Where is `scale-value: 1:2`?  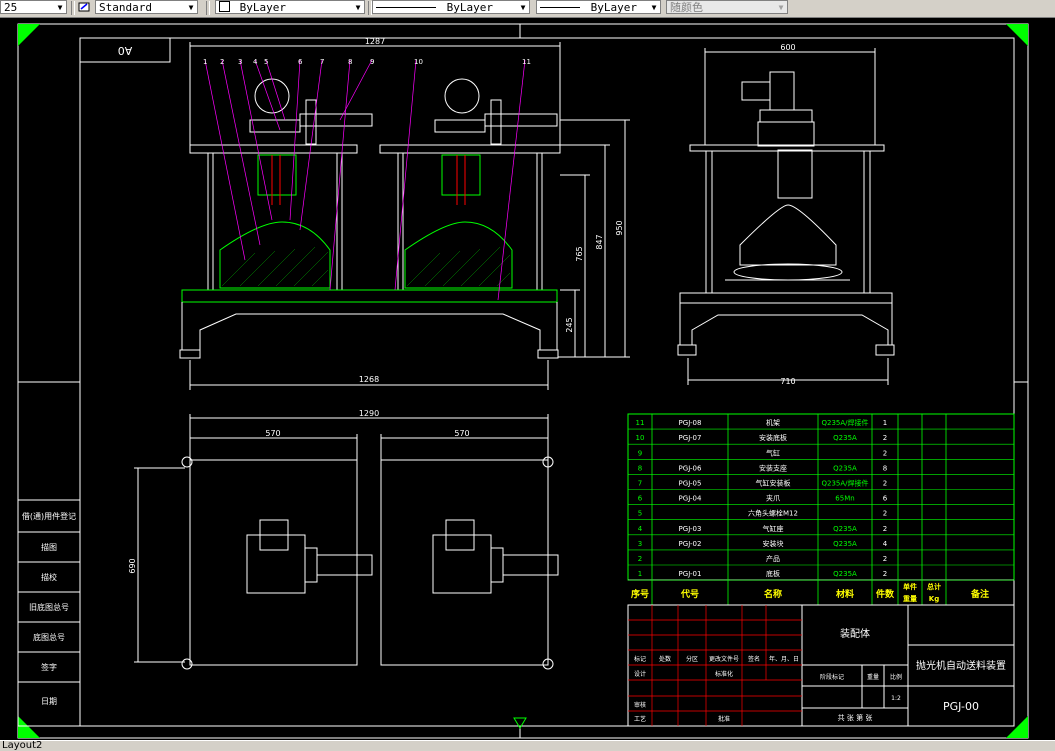
scale-value: 1:2 is located at coordinates (896, 698).